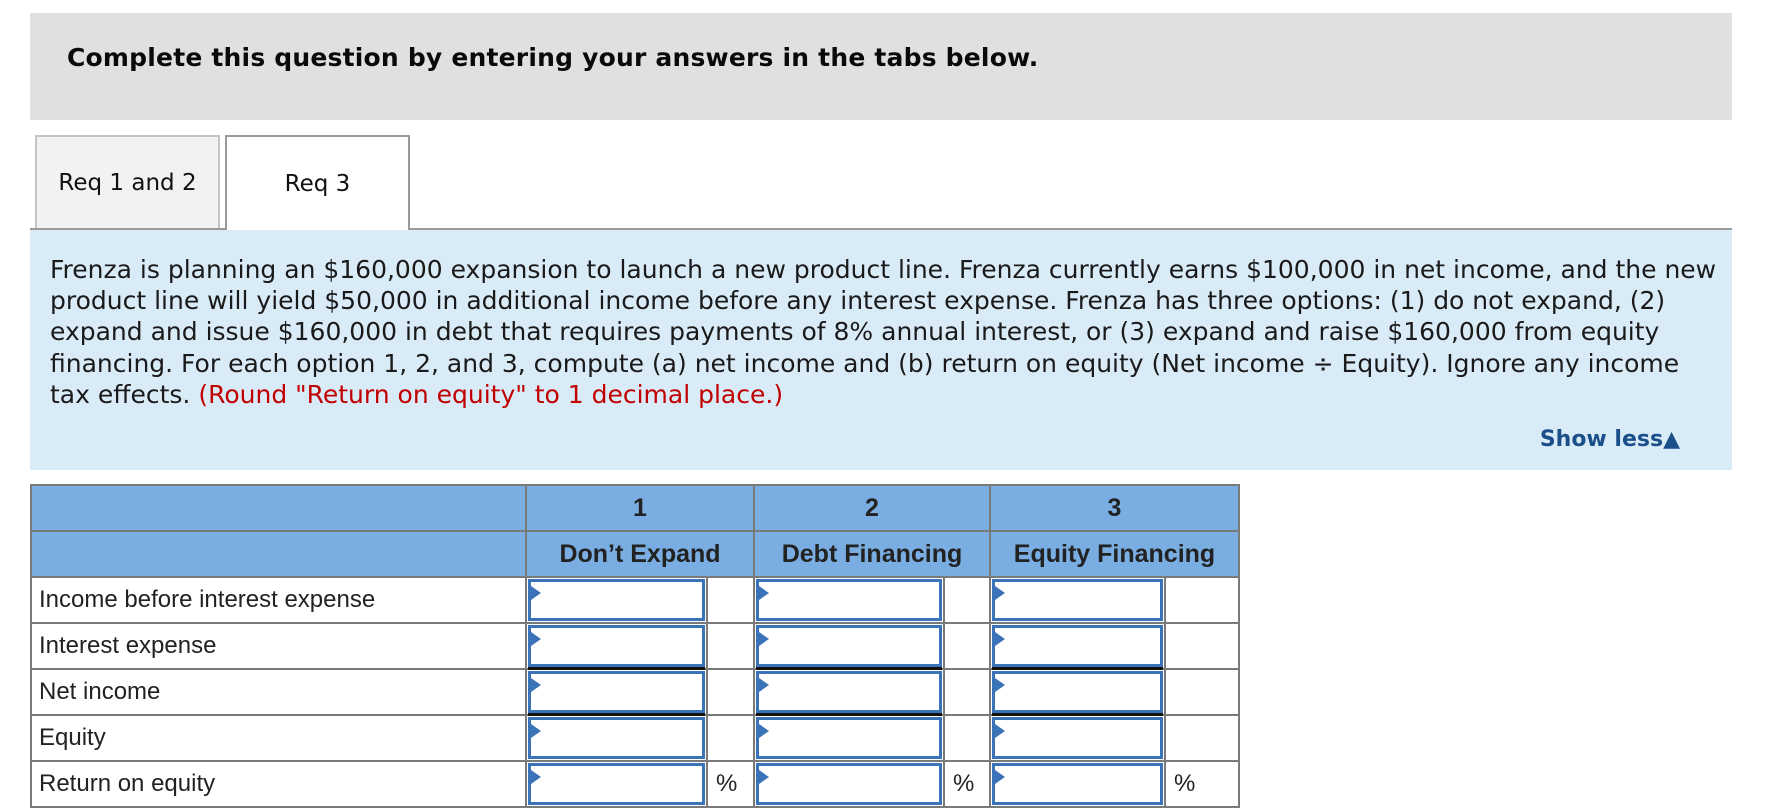 The width and height of the screenshot is (1784, 808). I want to click on net-income-equity-input, so click(1077, 692).